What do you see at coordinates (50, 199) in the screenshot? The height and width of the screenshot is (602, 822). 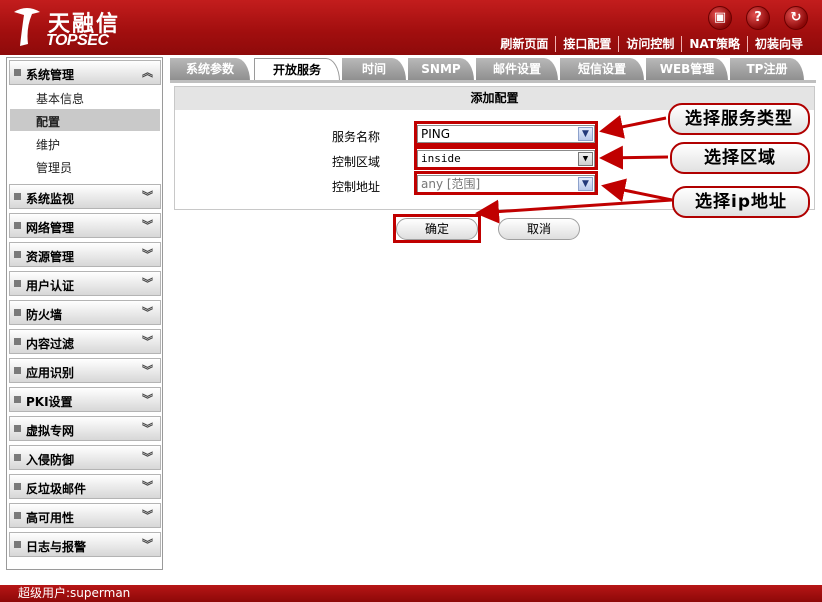 I see `sidebar-section-label: 系统监视` at bounding box center [50, 199].